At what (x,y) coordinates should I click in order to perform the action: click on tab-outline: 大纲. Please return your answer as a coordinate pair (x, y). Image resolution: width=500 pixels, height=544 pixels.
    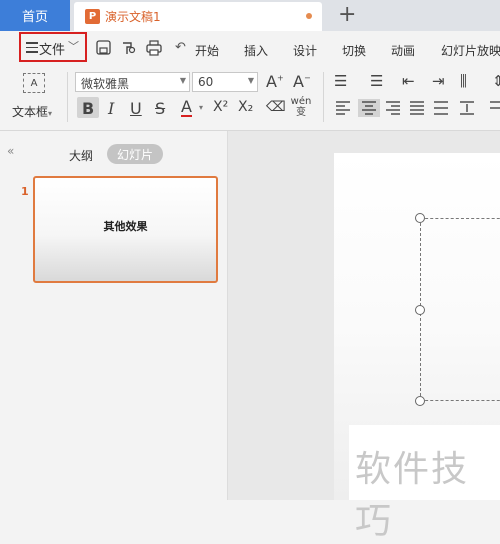
    Looking at the image, I should click on (81, 155).